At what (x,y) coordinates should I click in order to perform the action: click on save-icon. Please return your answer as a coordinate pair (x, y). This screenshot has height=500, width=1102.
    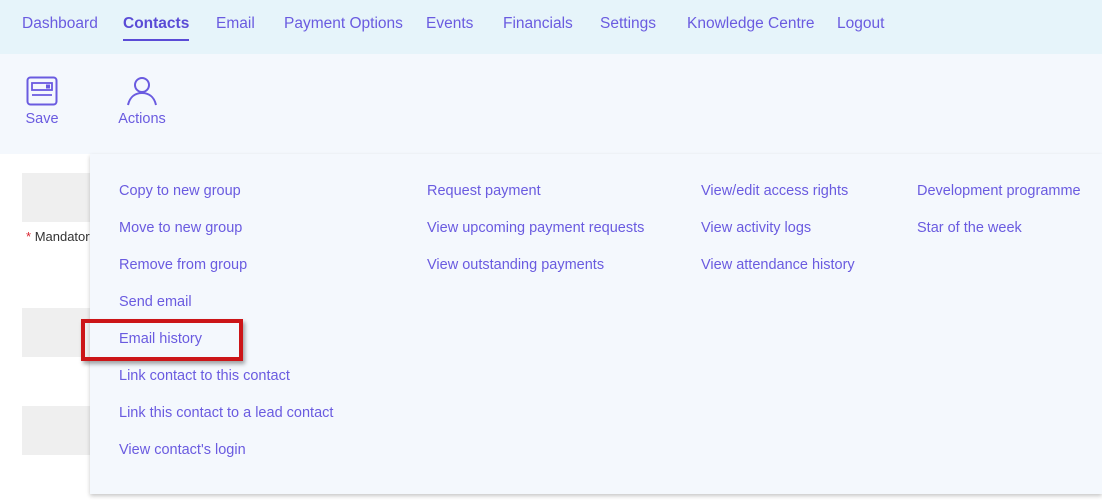
    Looking at the image, I should click on (42, 91).